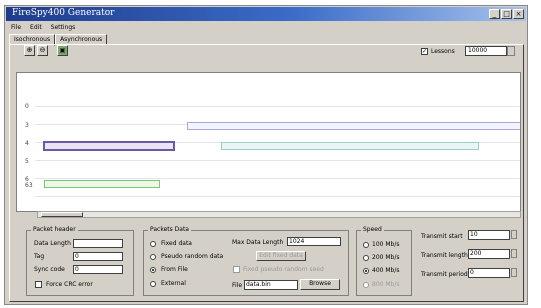 The width and height of the screenshot is (541, 308). What do you see at coordinates (54, 229) in the screenshot?
I see `group-title: Packet header` at bounding box center [54, 229].